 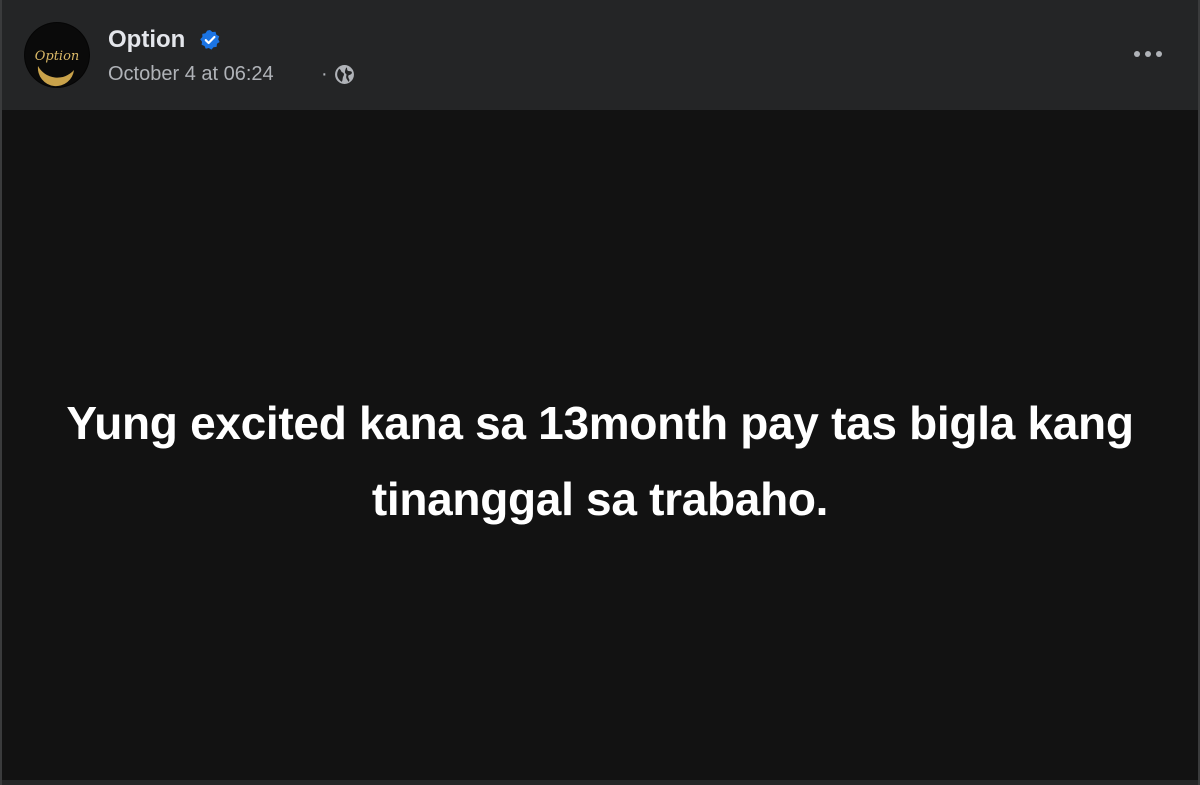 I want to click on more-options-icon, so click(x=1137, y=54).